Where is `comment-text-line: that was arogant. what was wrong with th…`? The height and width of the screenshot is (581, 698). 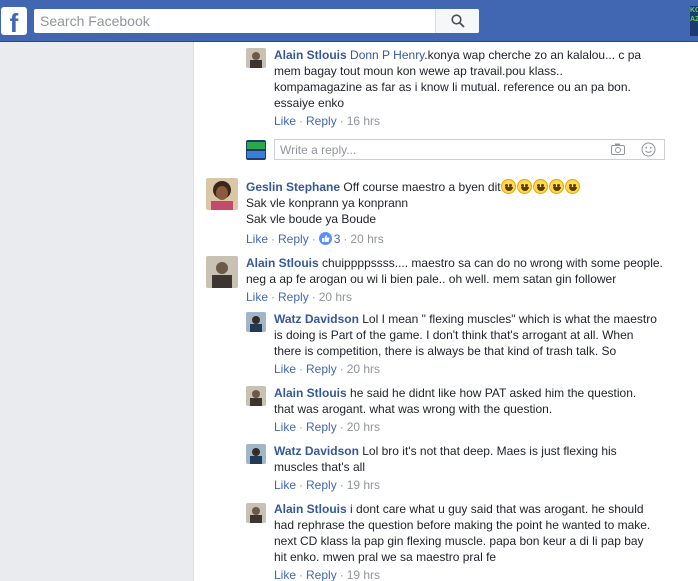 comment-text-line: that was arogant. what was wrong with th… is located at coordinates (413, 409).